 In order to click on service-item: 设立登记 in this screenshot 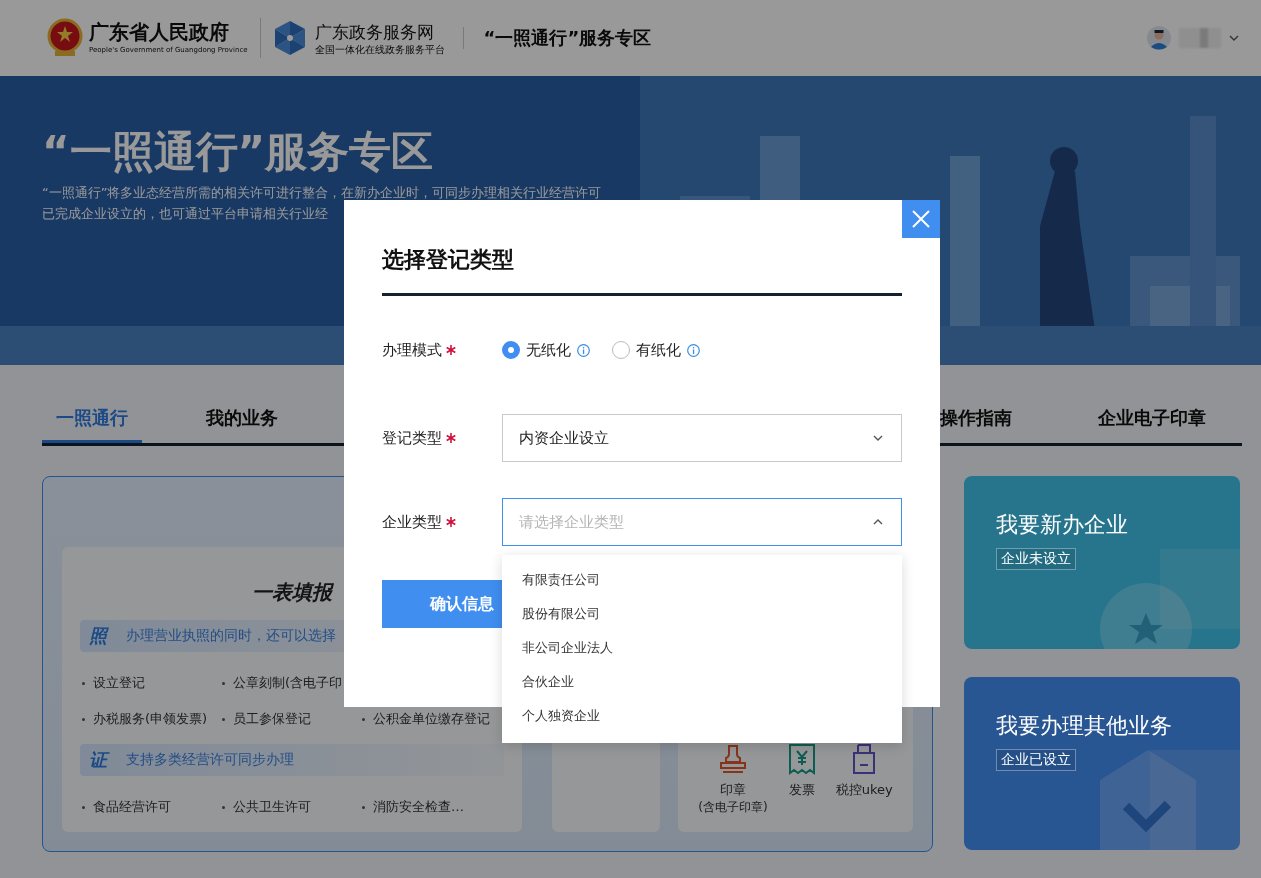, I will do `click(119, 683)`.